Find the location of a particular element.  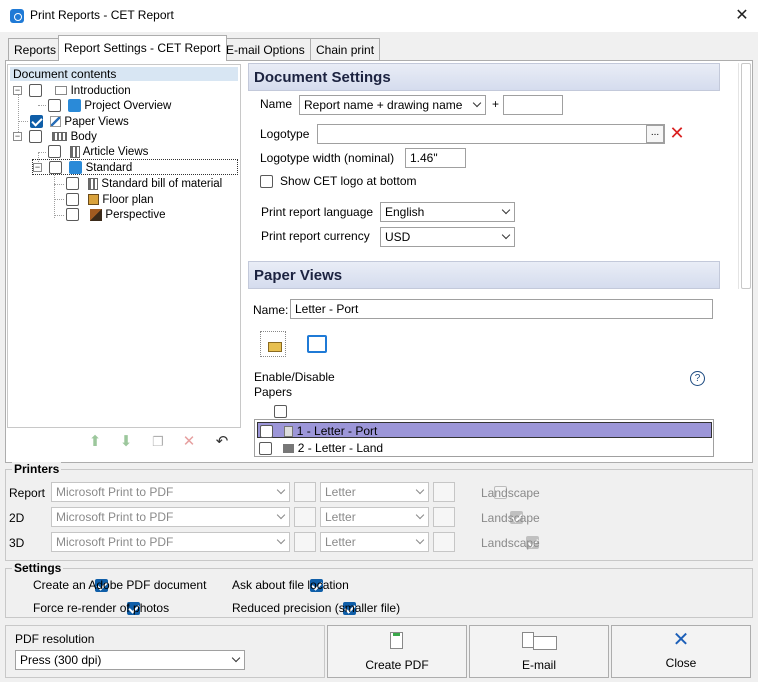

document-icon is located at coordinates (61, 91).